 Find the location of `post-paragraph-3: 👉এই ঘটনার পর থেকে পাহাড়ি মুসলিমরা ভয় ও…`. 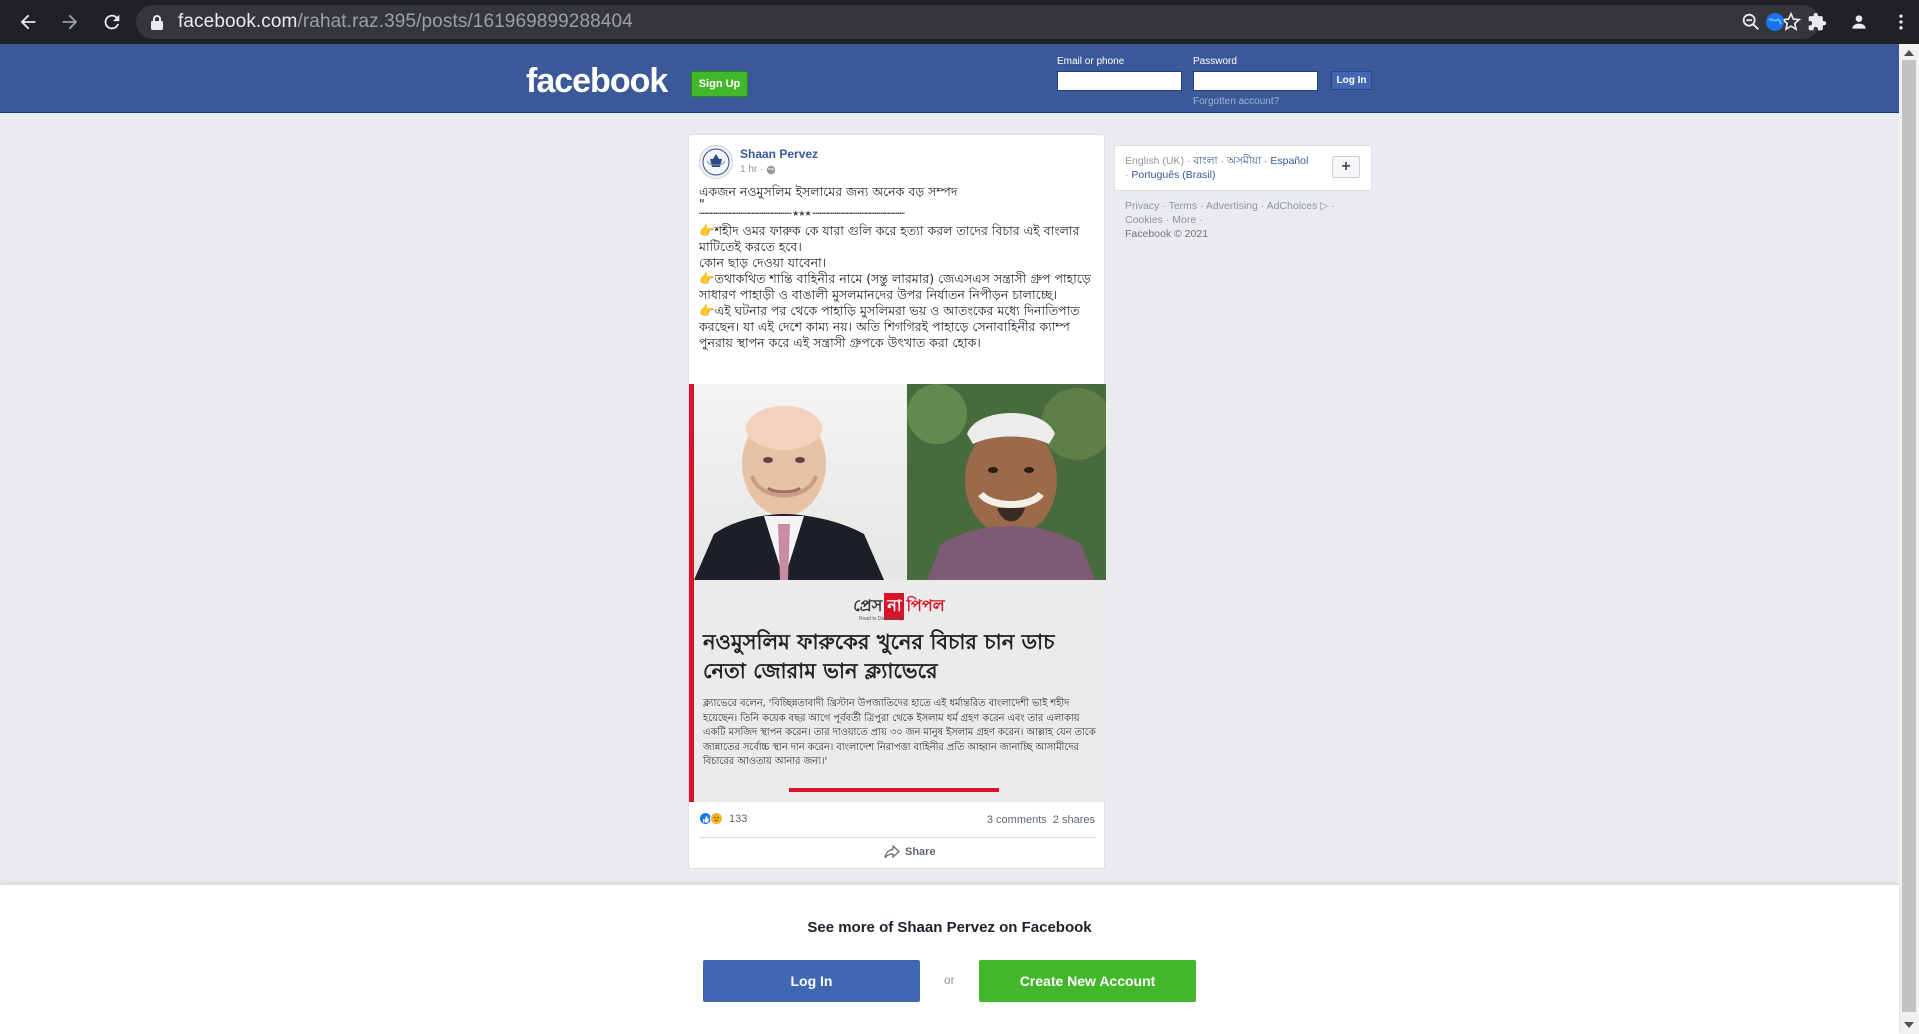

post-paragraph-3: 👉এই ঘটনার পর থেকে পাহাড়ি মুসলিমরা ভয় ও… is located at coordinates (889, 326).